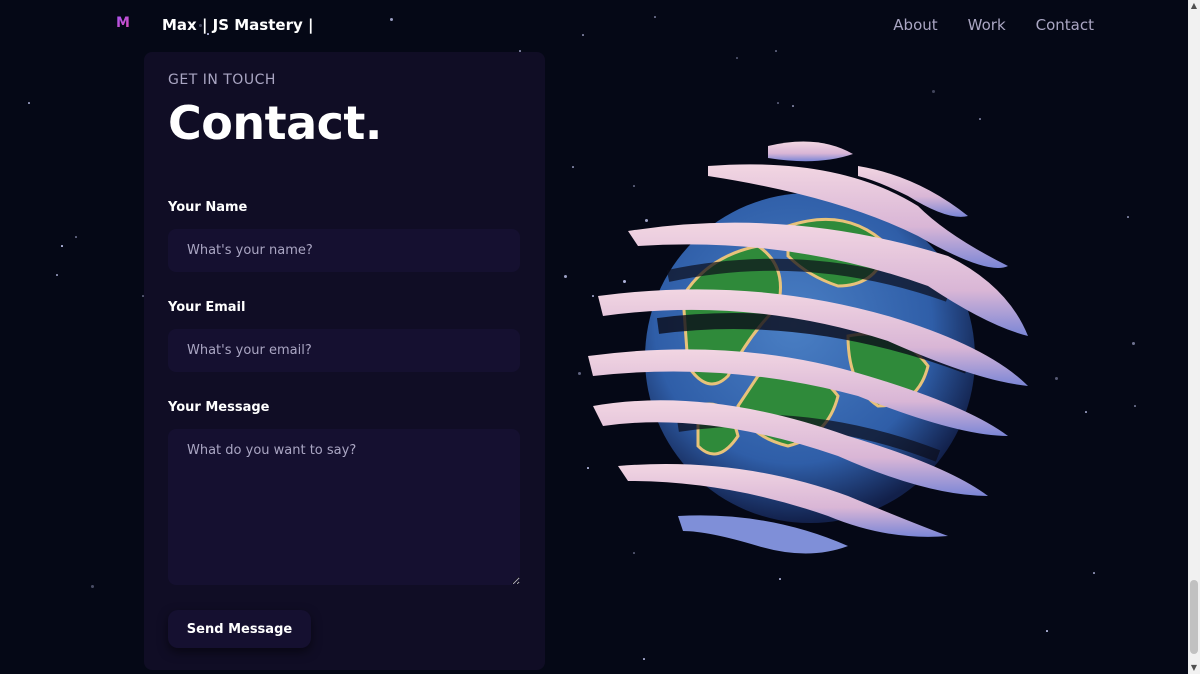  I want to click on logo: M, so click(125, 25).